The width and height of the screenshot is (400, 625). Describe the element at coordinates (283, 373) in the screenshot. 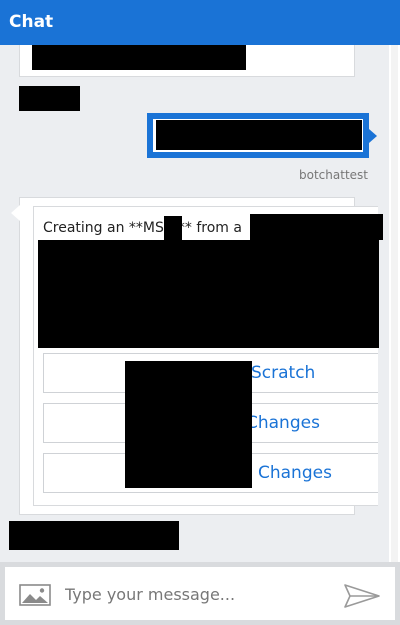

I see `card-action-label: Scratch` at that location.